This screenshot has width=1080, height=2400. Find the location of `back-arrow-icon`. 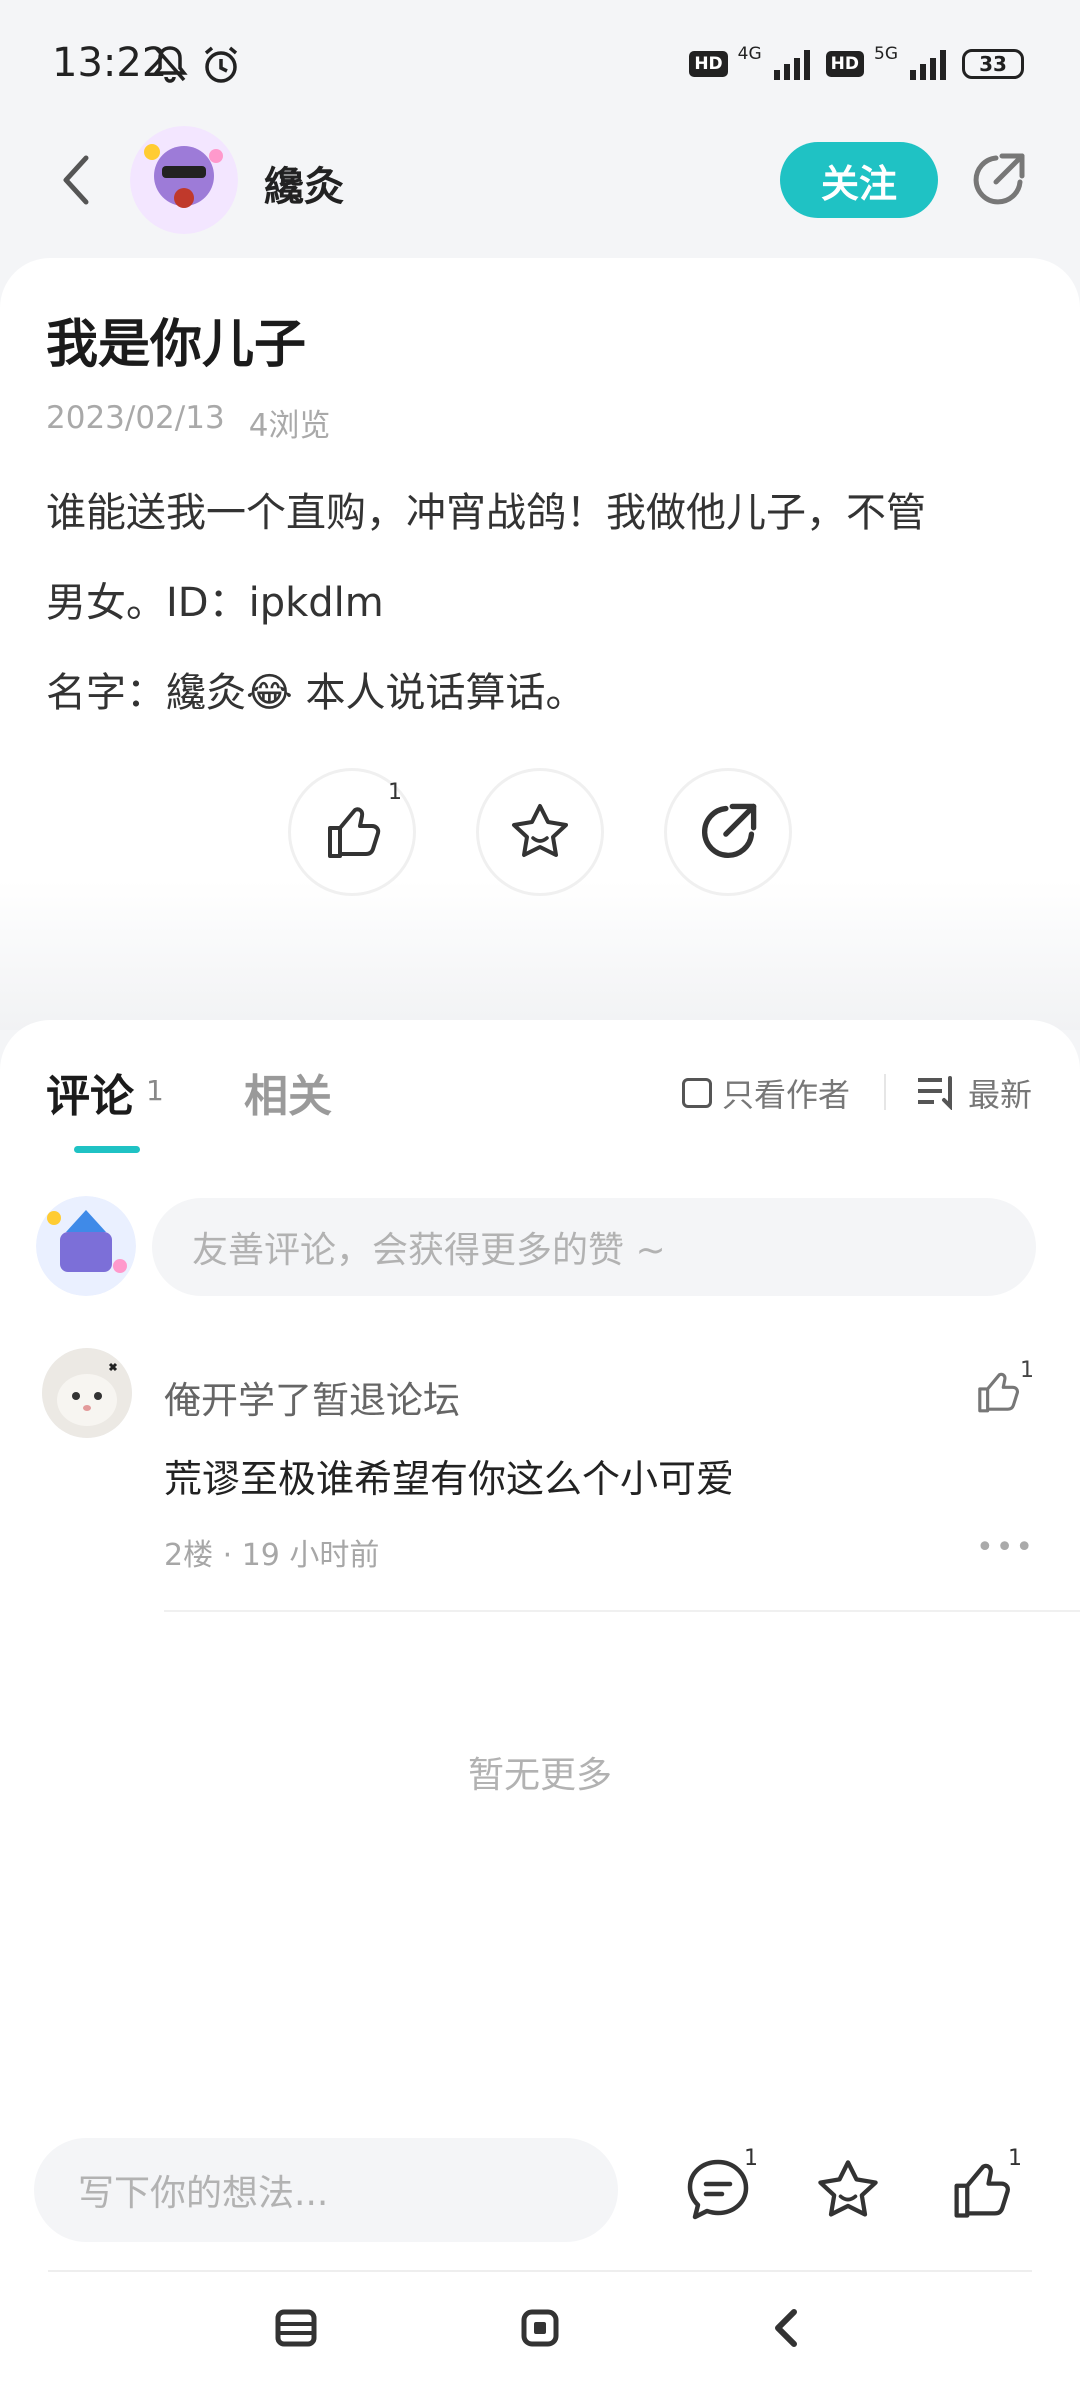

back-arrow-icon is located at coordinates (76, 180).